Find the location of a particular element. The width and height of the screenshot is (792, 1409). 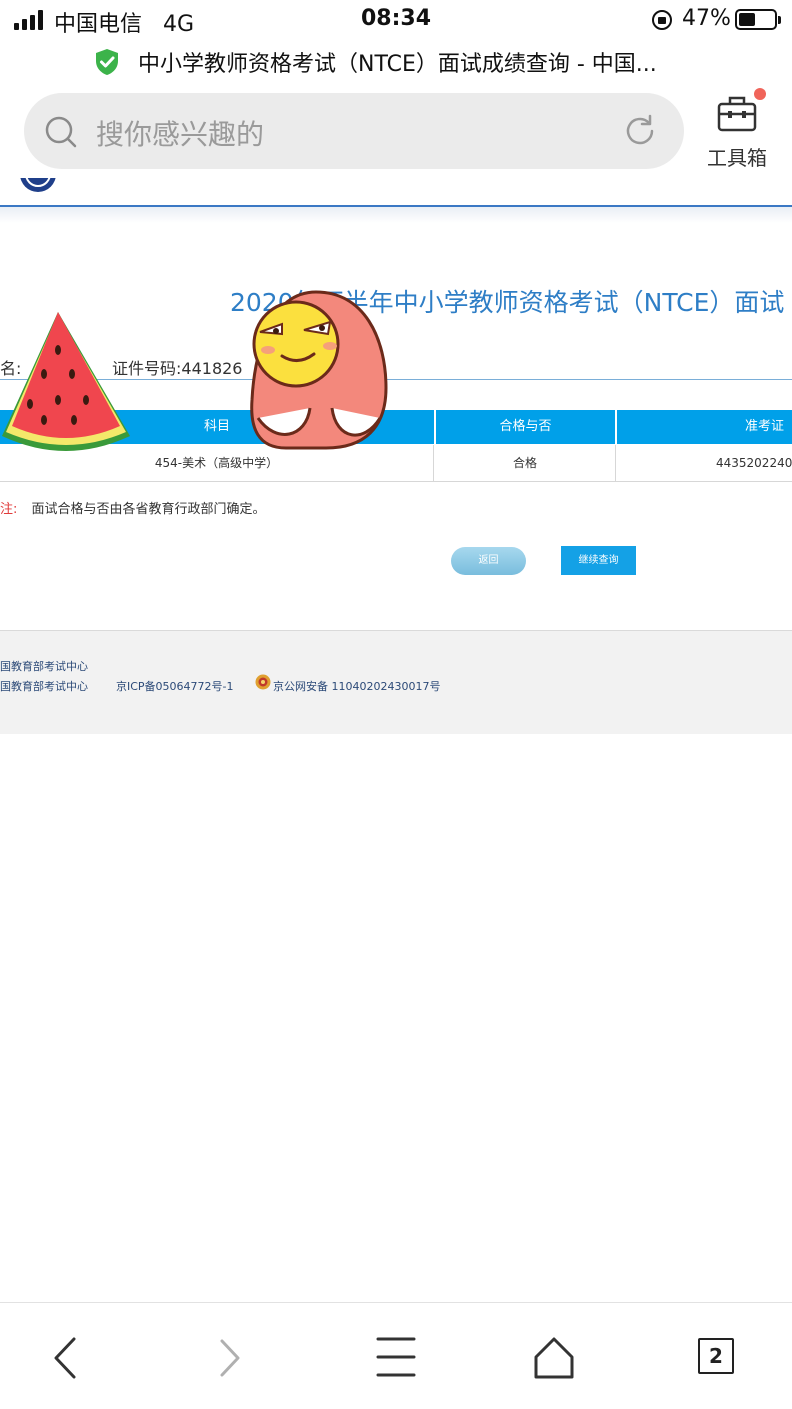

footer-police-link: 京公网安备 11040202430017号 is located at coordinates (356, 686).